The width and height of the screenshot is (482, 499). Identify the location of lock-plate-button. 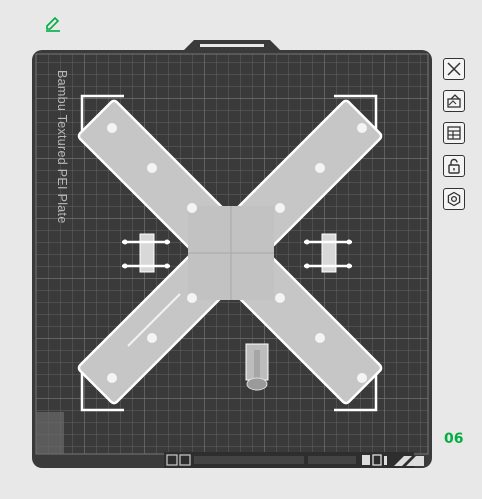
(454, 166).